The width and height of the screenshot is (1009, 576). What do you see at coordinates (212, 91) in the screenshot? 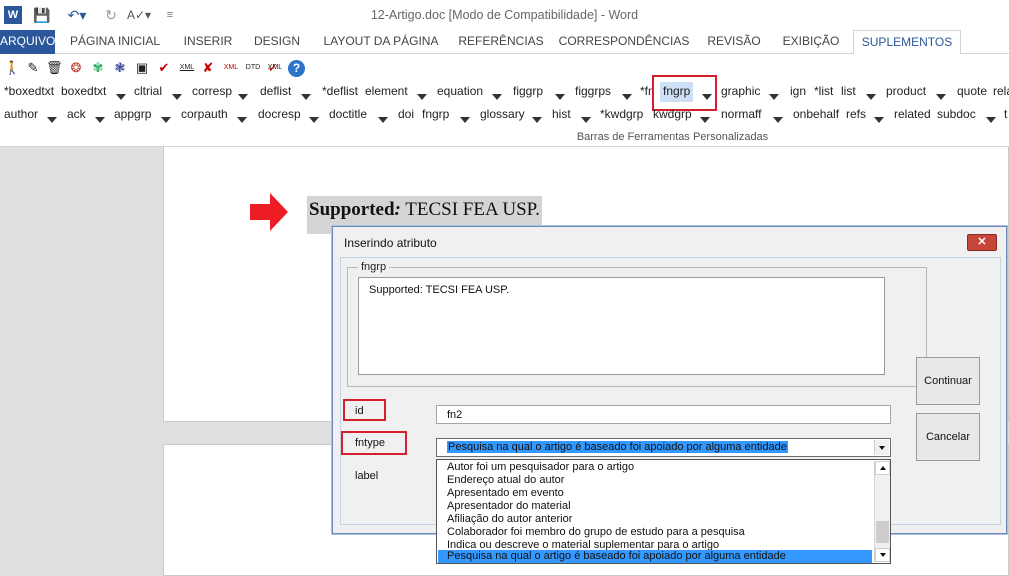
I see `btn-corresp: corresp` at bounding box center [212, 91].